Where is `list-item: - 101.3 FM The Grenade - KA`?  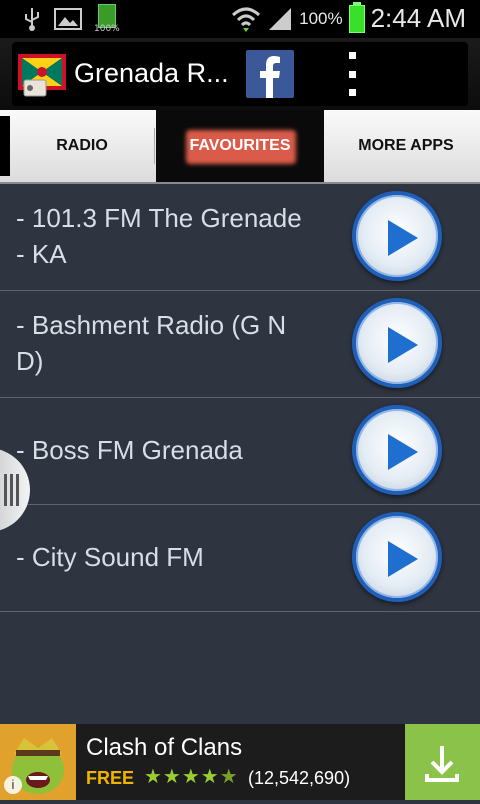
list-item: - 101.3 FM The Grenade - KA is located at coordinates (240, 237).